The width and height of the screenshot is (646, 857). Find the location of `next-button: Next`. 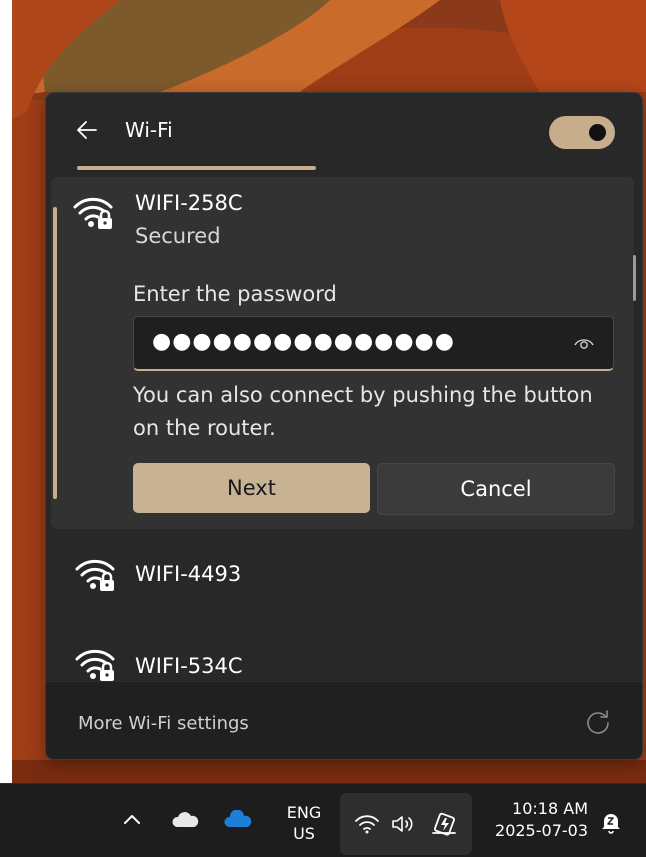

next-button: Next is located at coordinates (251, 488).